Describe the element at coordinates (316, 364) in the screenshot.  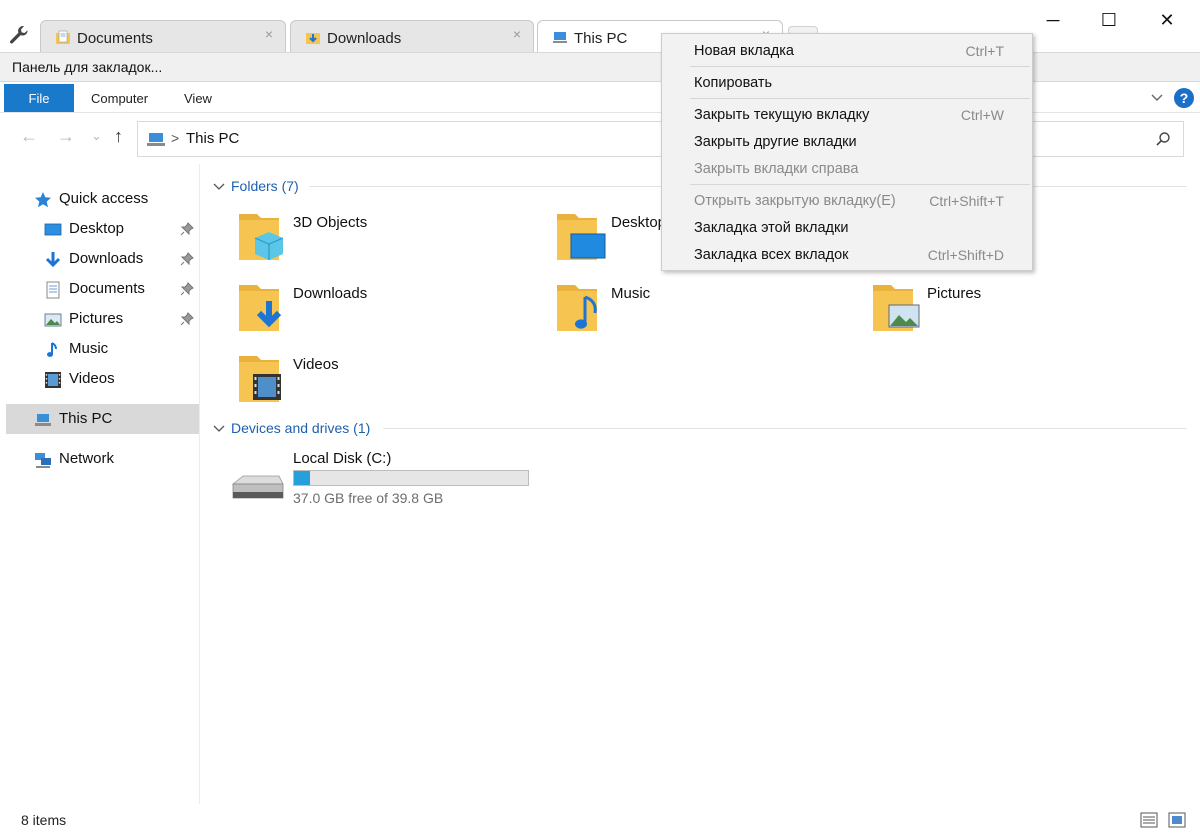
I see `folder-name: Videos` at that location.